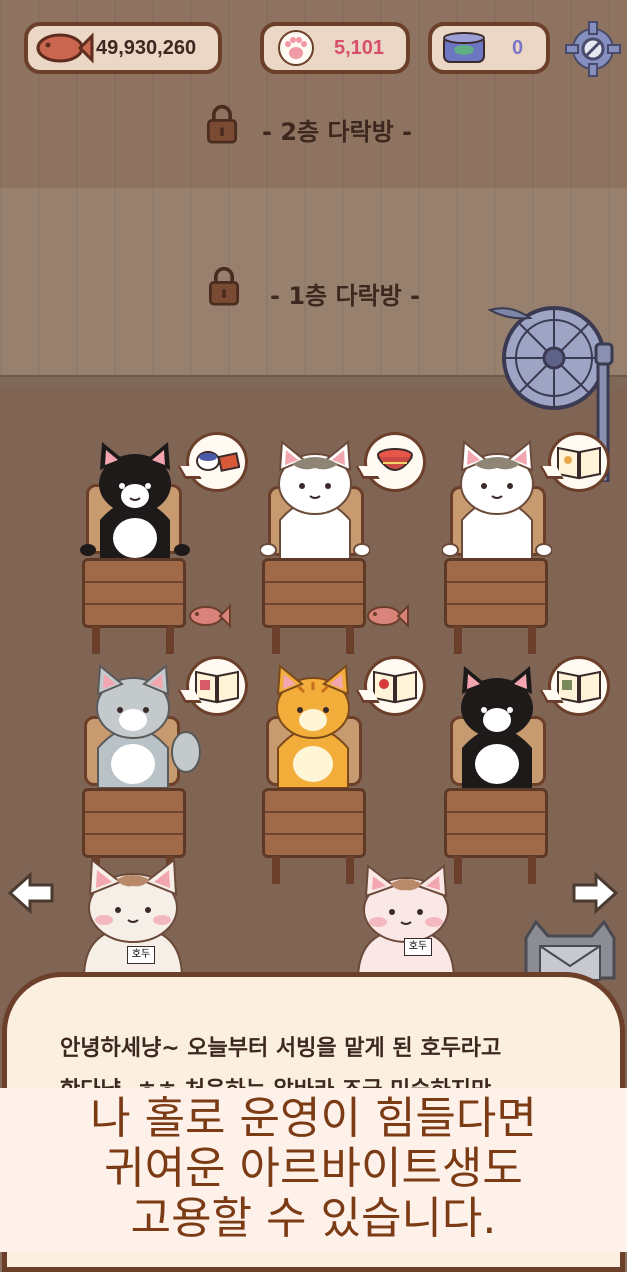  What do you see at coordinates (593, 49) in the screenshot?
I see `gear-icon` at bounding box center [593, 49].